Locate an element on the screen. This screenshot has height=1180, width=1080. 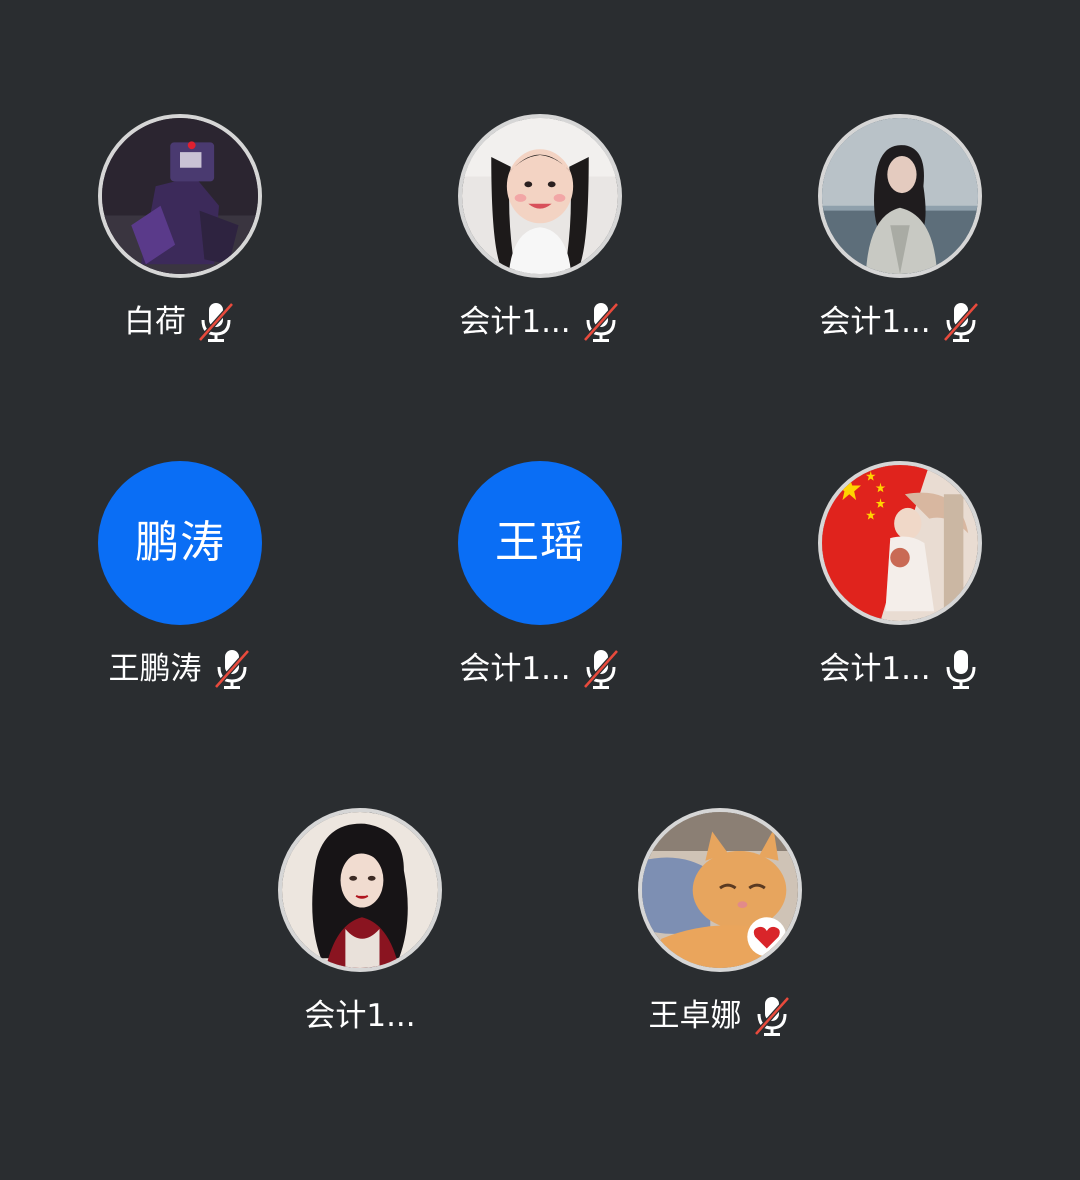
participant-tile: 白荷 is located at coordinates (180, 244).